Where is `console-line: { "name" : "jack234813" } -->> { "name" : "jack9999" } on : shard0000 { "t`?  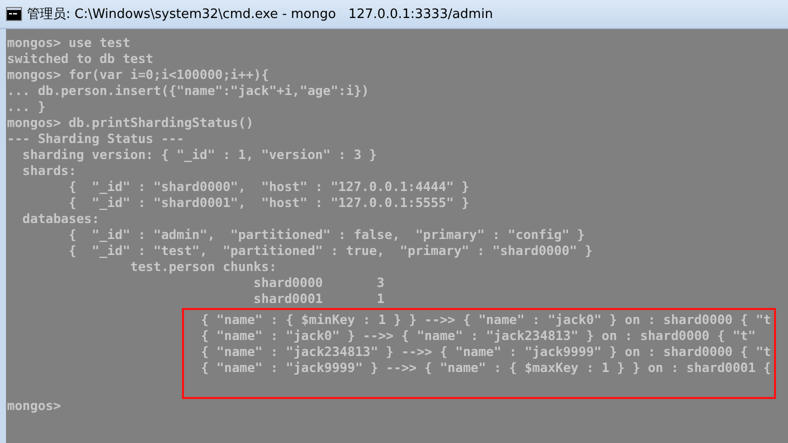 console-line: { "name" : "jack234813" } -->> { "name" : "jack9999" } on : shard0000 { "t is located at coordinates (486, 353).